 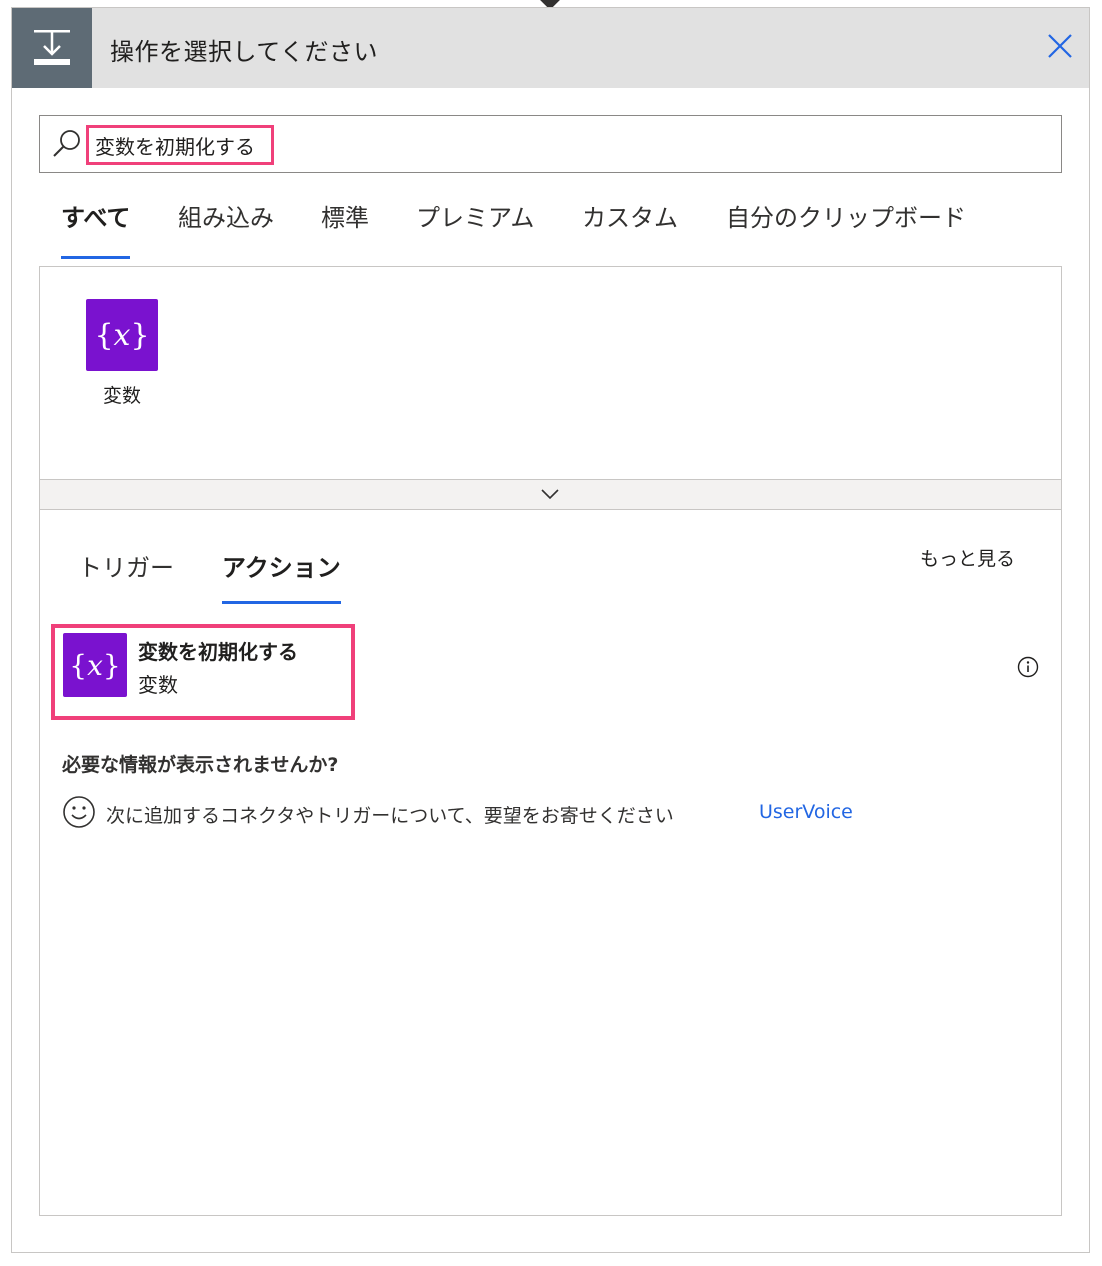 I want to click on chevron-down-icon, so click(x=550, y=494).